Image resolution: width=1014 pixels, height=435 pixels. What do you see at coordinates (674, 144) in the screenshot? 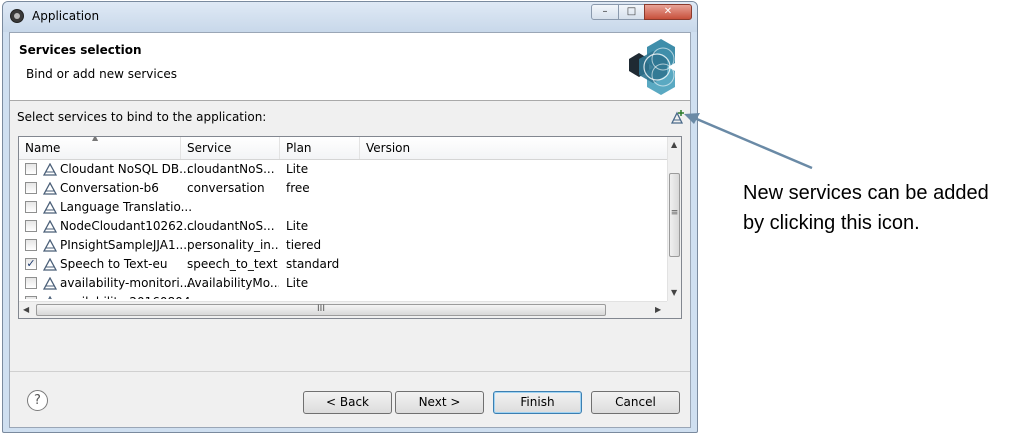
I see `scroll-up-icon: ▲` at bounding box center [674, 144].